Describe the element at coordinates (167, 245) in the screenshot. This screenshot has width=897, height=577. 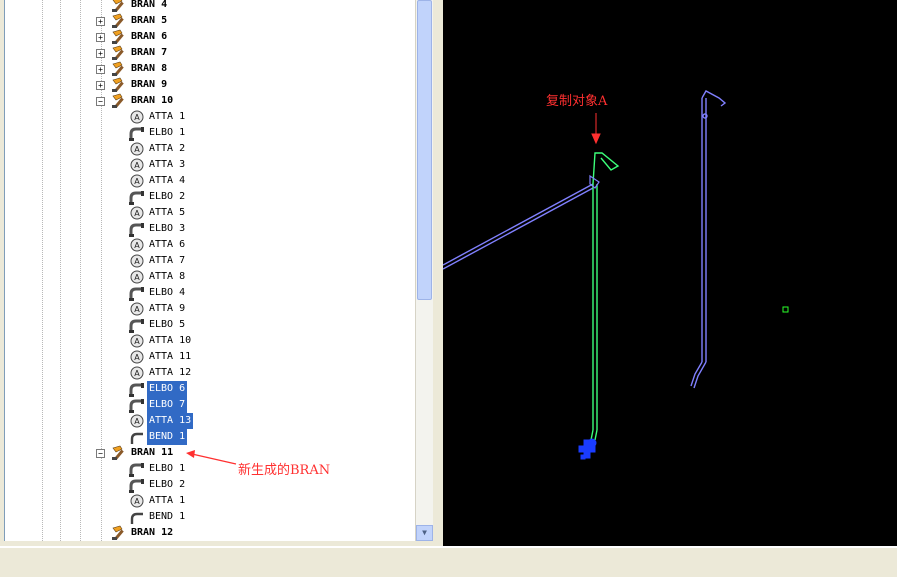
I see `tree-node-label: ATTA 6` at that location.